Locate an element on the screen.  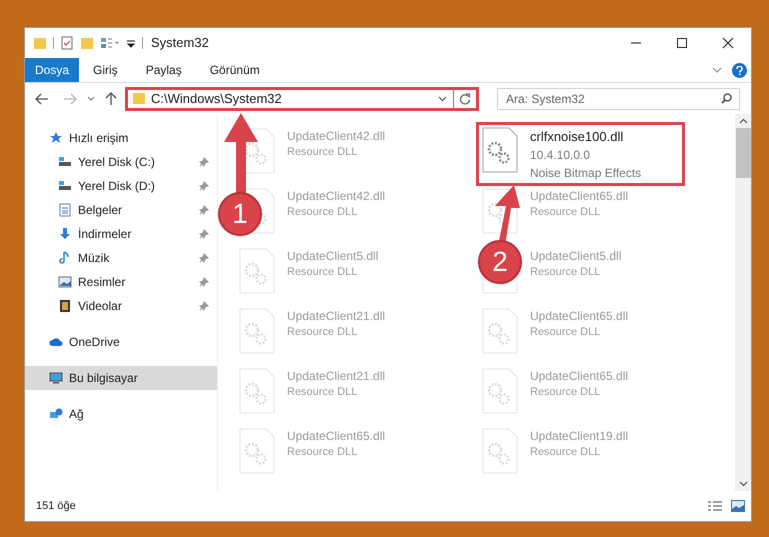
sidebar-item: Belgeler is located at coordinates (121, 210).